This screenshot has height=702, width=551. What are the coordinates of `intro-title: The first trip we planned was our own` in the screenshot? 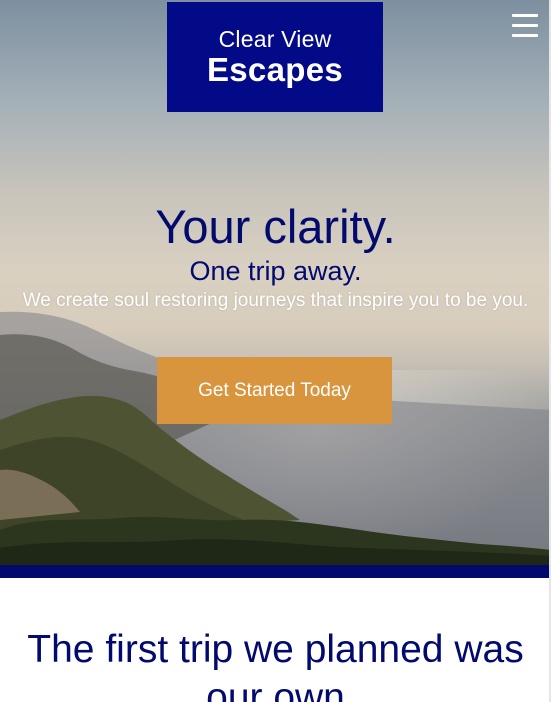 It's located at (275, 664).